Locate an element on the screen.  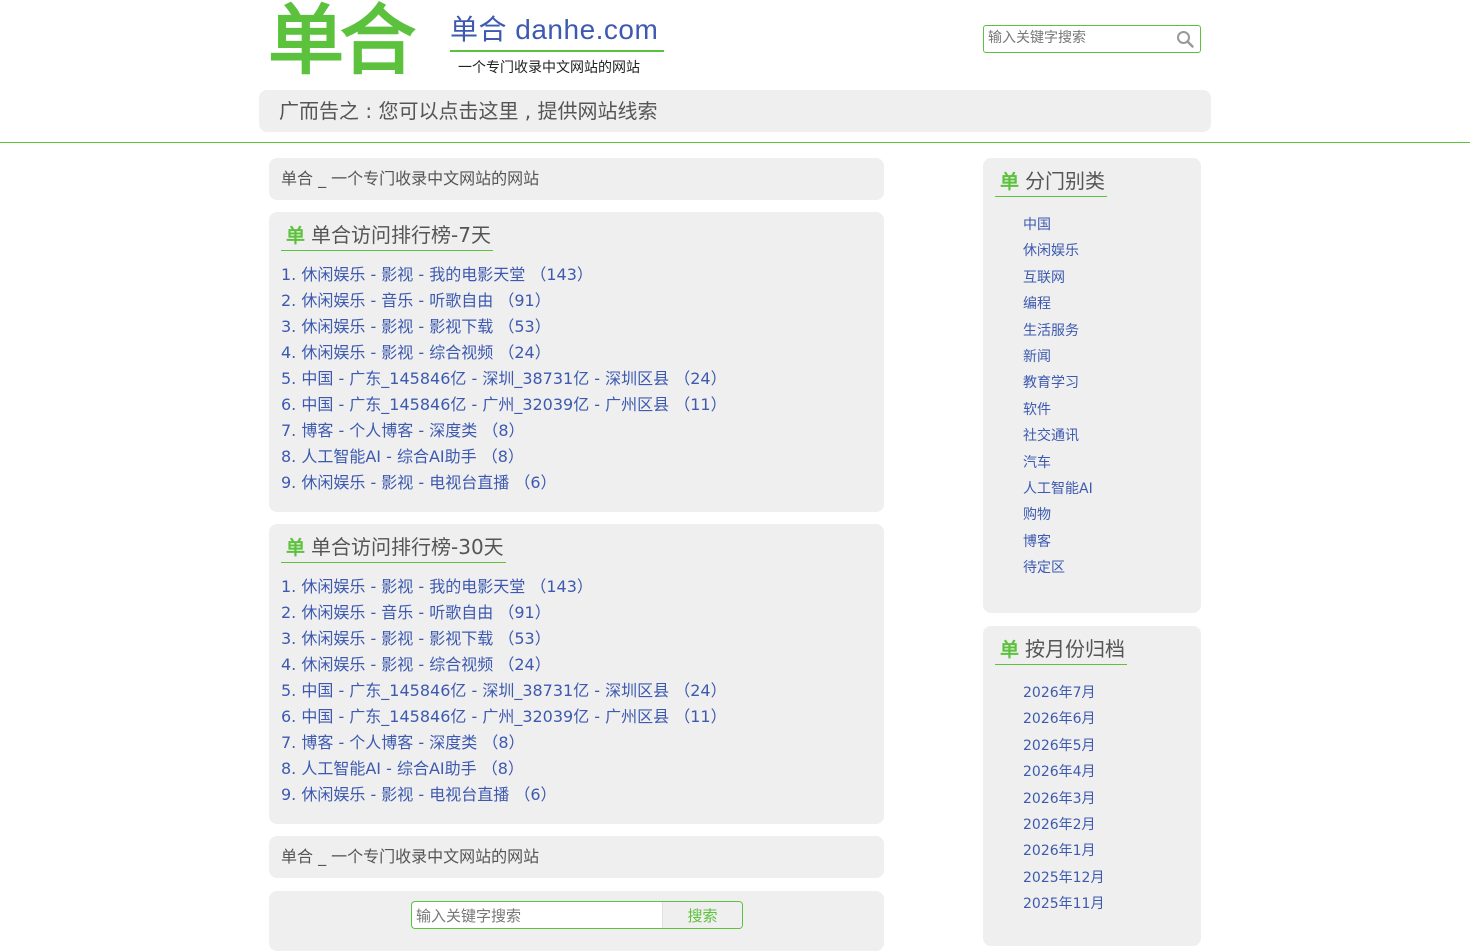
heading-text: 按月份归档 is located at coordinates (1075, 649).